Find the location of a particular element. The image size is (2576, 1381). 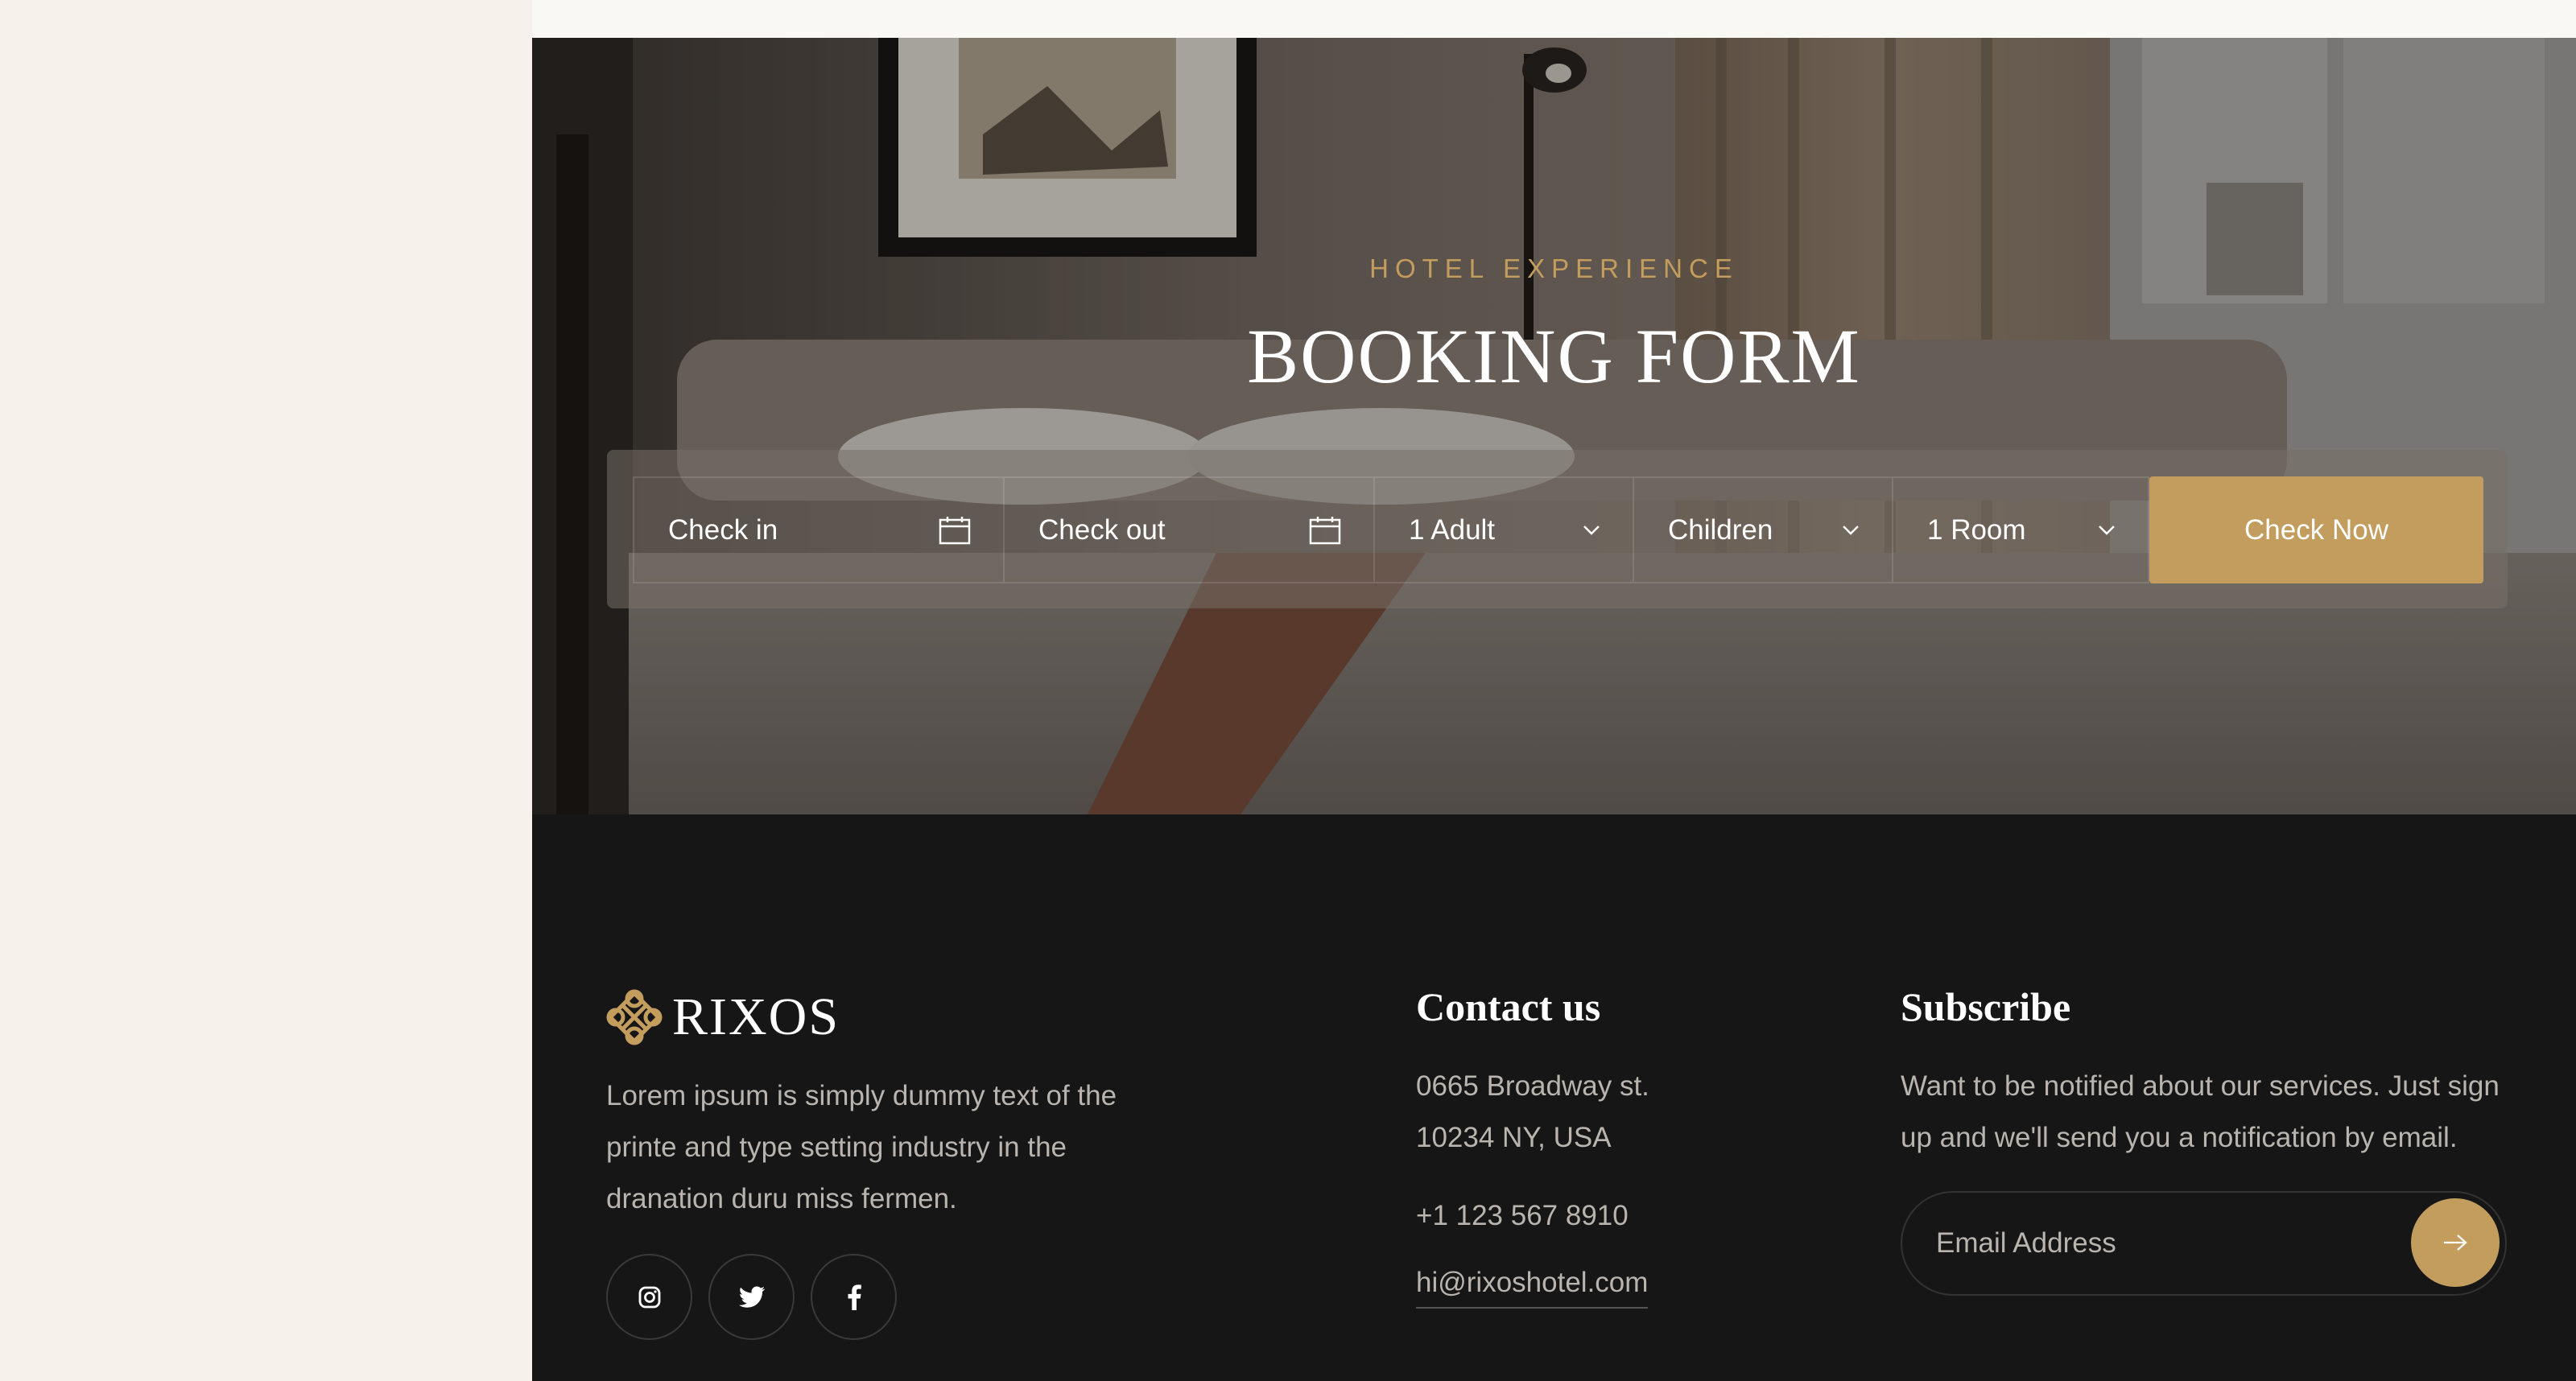

contact-phone-link: +1 123 567 8910 is located at coordinates (1522, 1216).